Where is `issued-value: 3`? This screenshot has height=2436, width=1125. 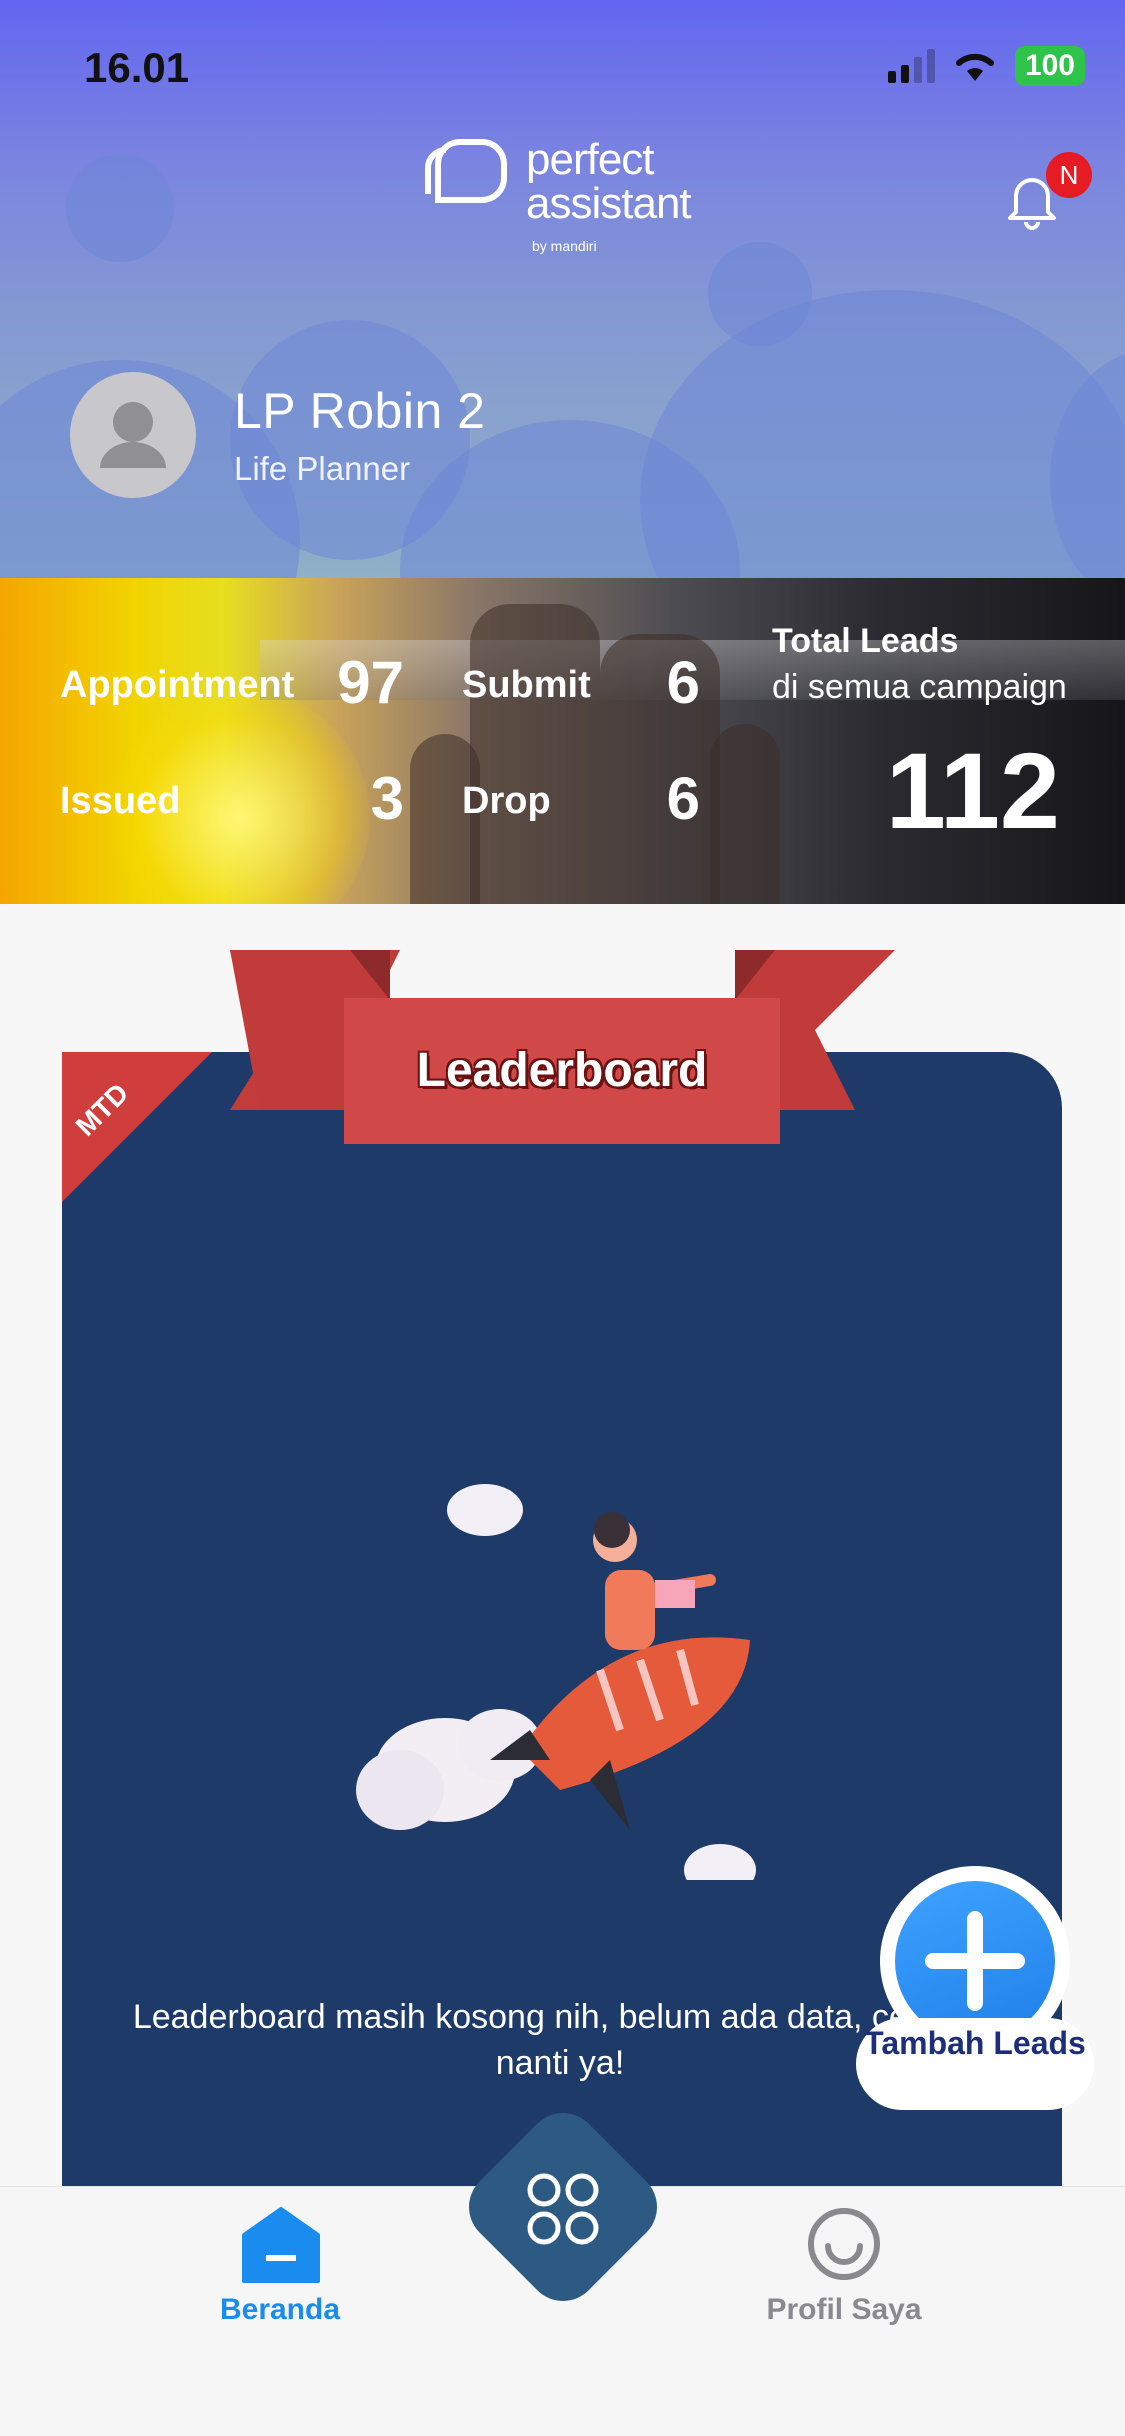
issued-value: 3 is located at coordinates (387, 798).